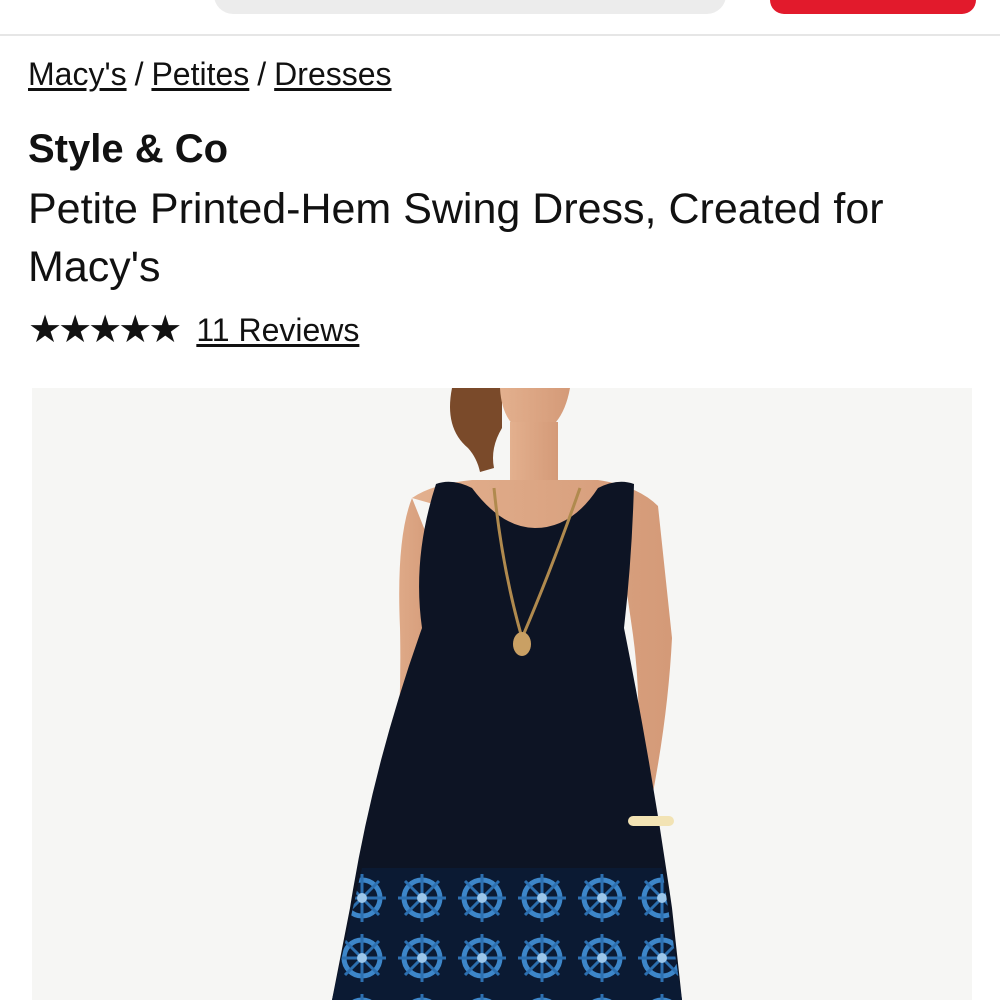 This screenshot has width=1000, height=1000. What do you see at coordinates (200, 74) in the screenshot?
I see `breadcrumb-link-petites: Petites` at bounding box center [200, 74].